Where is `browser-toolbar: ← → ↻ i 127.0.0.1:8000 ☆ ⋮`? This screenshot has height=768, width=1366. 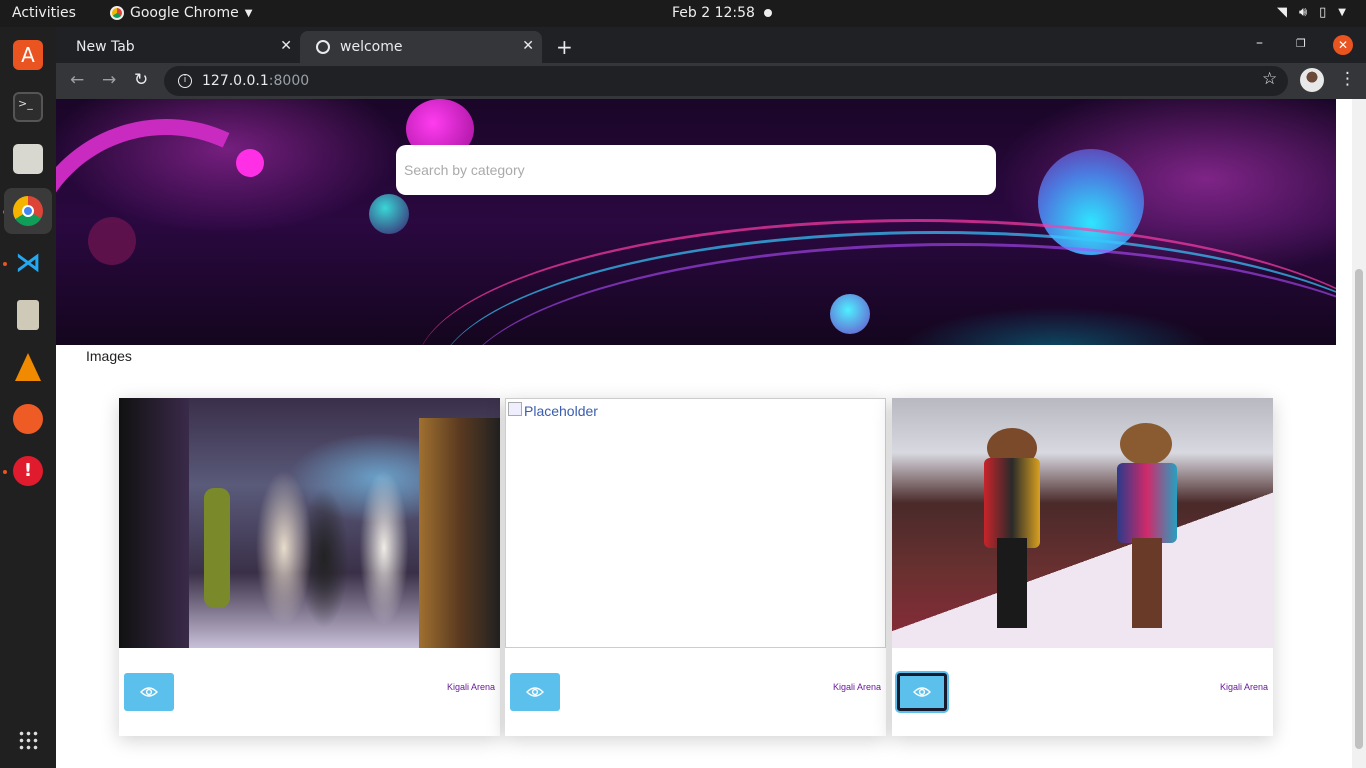 browser-toolbar: ← → ↻ i 127.0.0.1:8000 ☆ ⋮ is located at coordinates (711, 81).